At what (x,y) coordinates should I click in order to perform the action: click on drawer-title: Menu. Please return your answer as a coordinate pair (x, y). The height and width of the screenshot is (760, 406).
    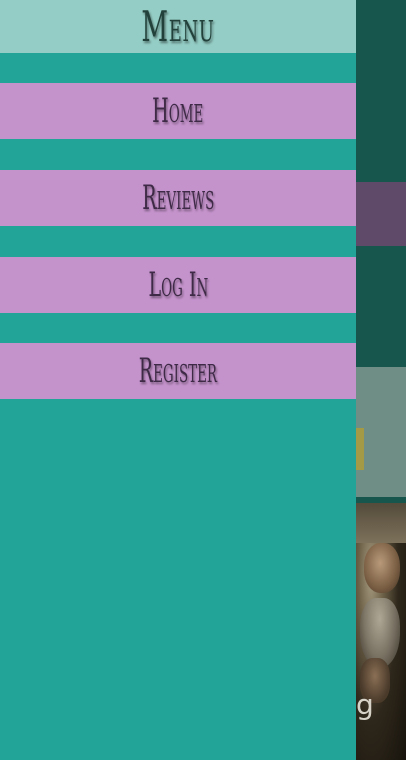
    Looking at the image, I should click on (178, 26).